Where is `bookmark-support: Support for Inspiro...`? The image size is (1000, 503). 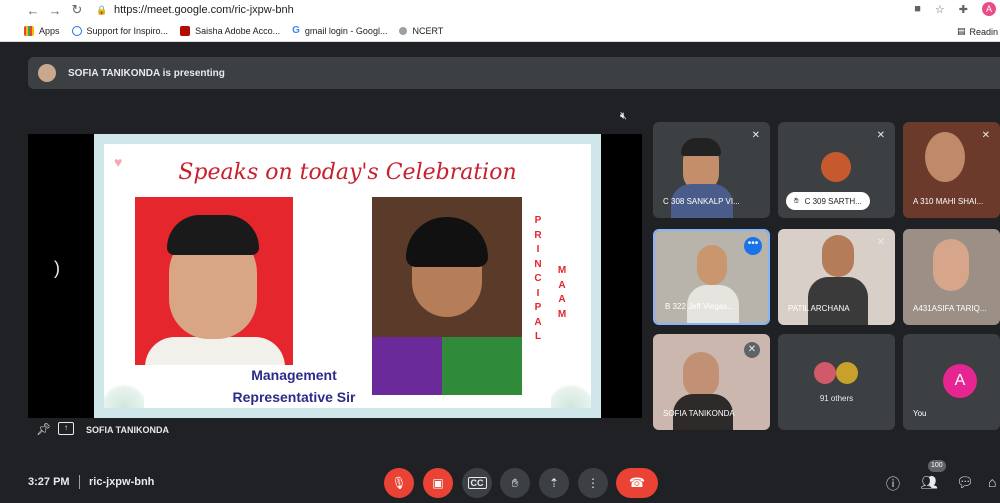
bookmark-support: Support for Inspiro... is located at coordinates (119, 30).